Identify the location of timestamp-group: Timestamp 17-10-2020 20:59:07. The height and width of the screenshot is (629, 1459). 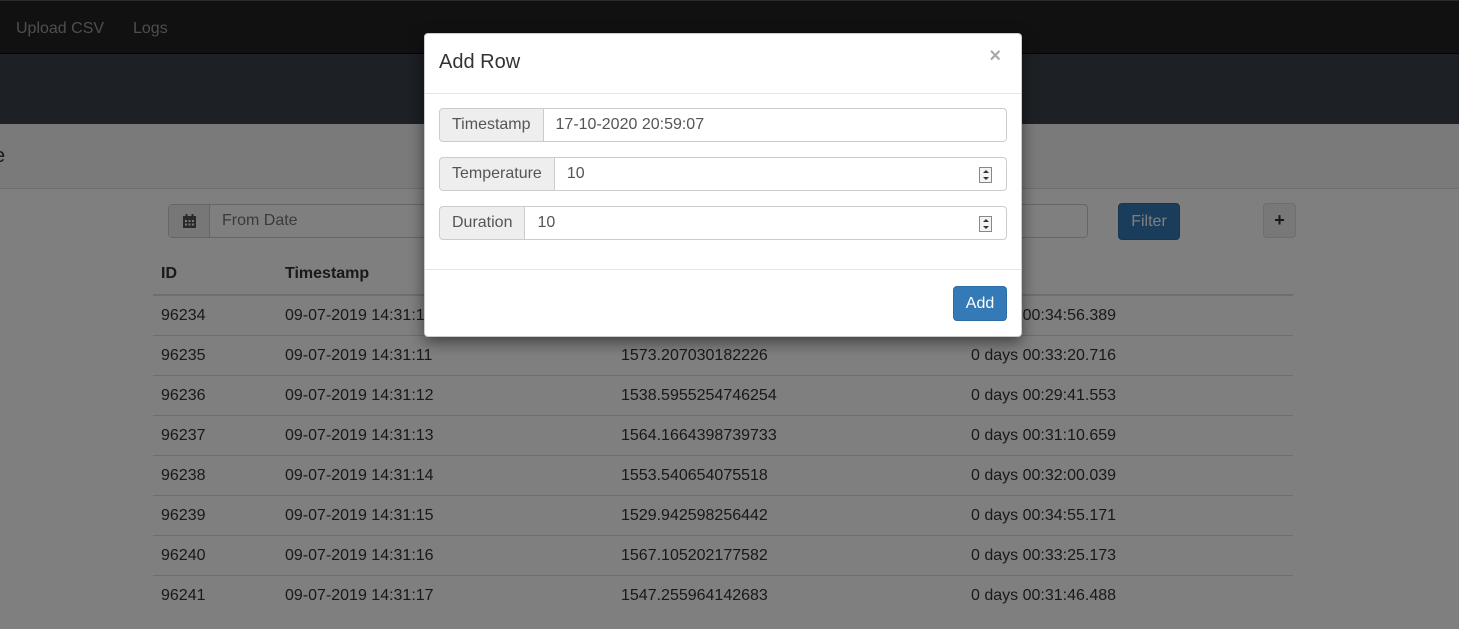
(723, 125).